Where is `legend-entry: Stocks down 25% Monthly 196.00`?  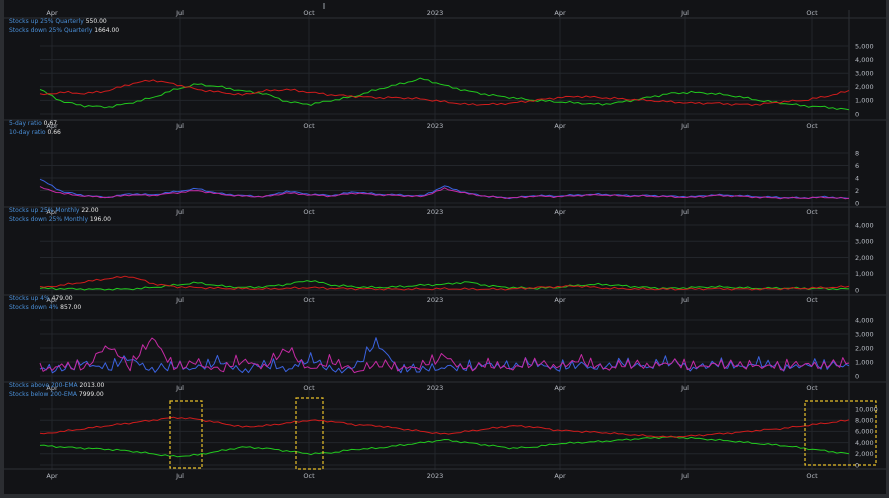
legend-entry: Stocks down 25% Monthly 196.00 is located at coordinates (60, 219).